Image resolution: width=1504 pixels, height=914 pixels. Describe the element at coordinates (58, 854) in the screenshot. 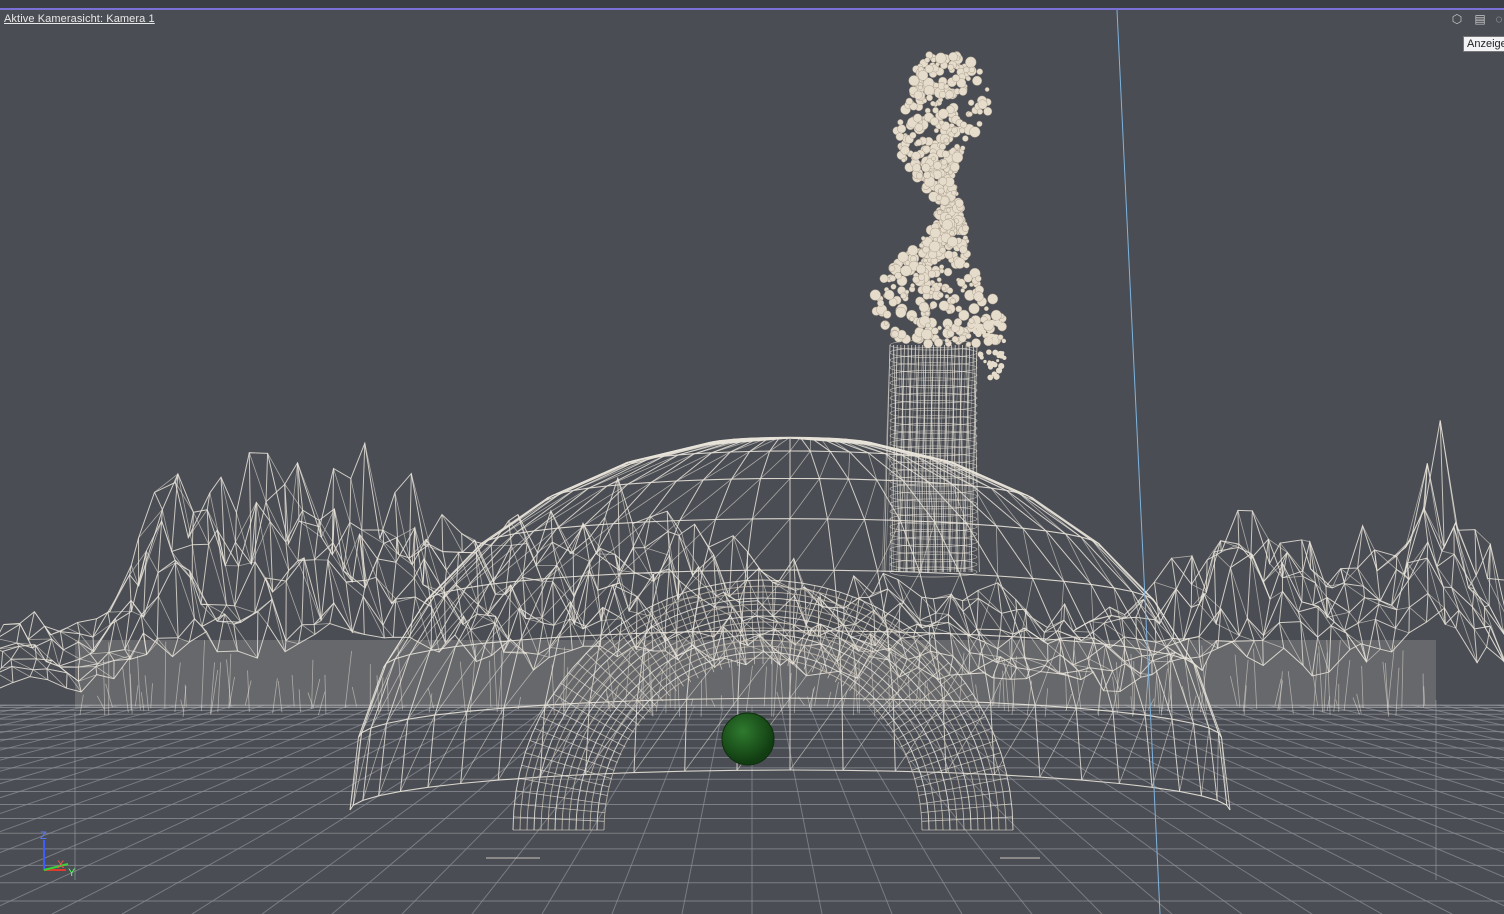

I see `axis-gizmo: Z X Y` at that location.